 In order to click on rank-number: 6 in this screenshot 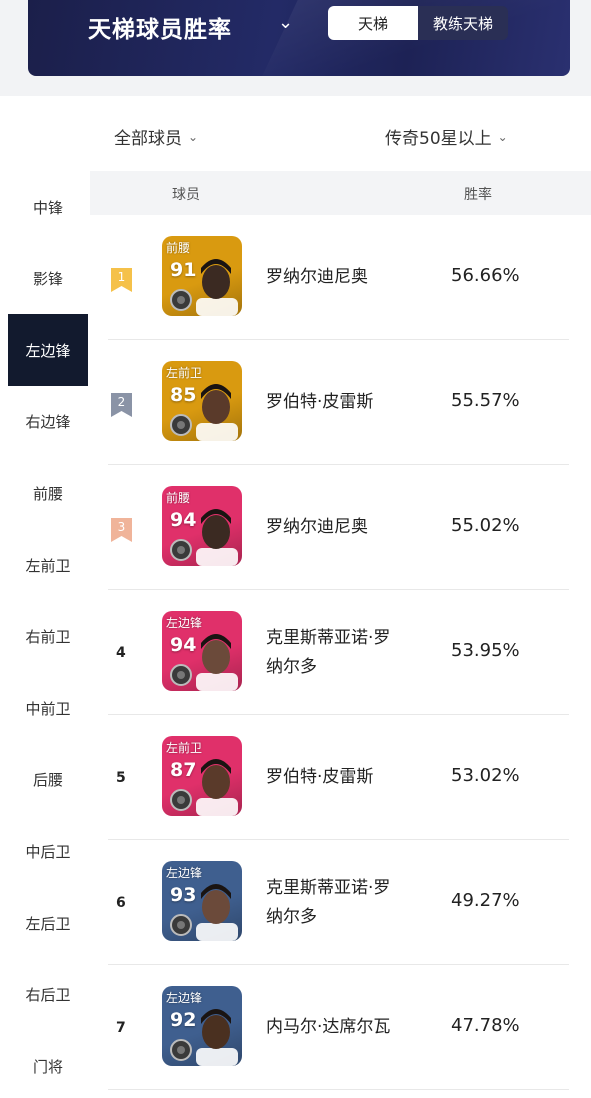, I will do `click(121, 903)`.